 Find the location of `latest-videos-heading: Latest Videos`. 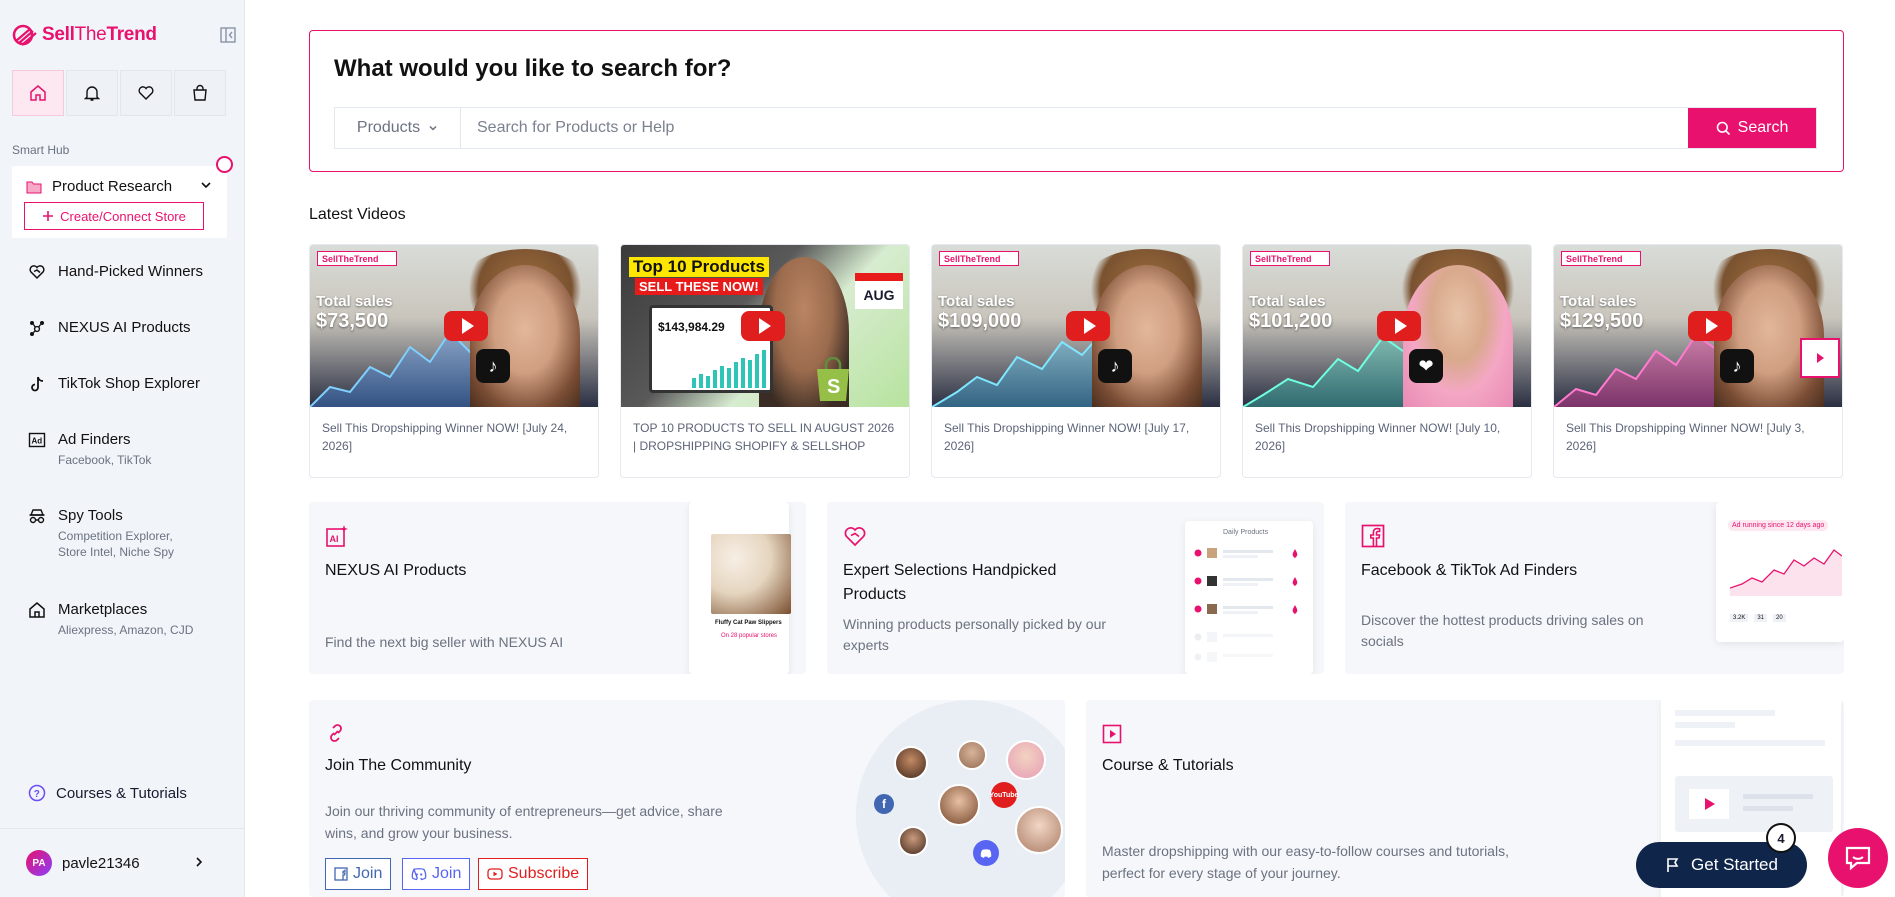

latest-videos-heading: Latest Videos is located at coordinates (357, 214).